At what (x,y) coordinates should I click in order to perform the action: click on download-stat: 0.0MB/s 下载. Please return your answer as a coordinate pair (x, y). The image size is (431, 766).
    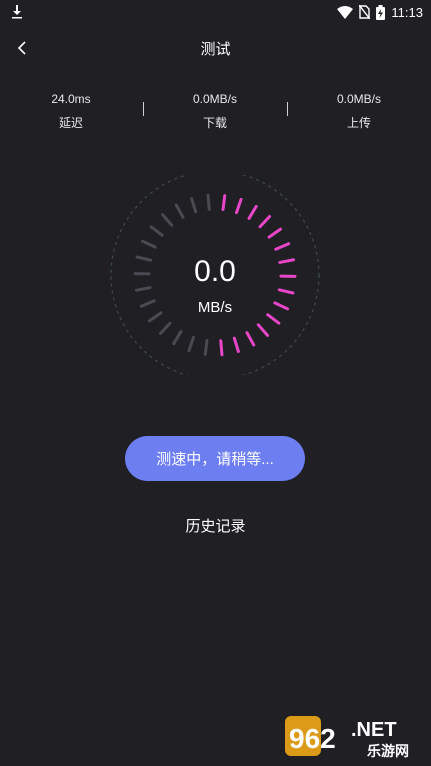
    Looking at the image, I should click on (215, 111).